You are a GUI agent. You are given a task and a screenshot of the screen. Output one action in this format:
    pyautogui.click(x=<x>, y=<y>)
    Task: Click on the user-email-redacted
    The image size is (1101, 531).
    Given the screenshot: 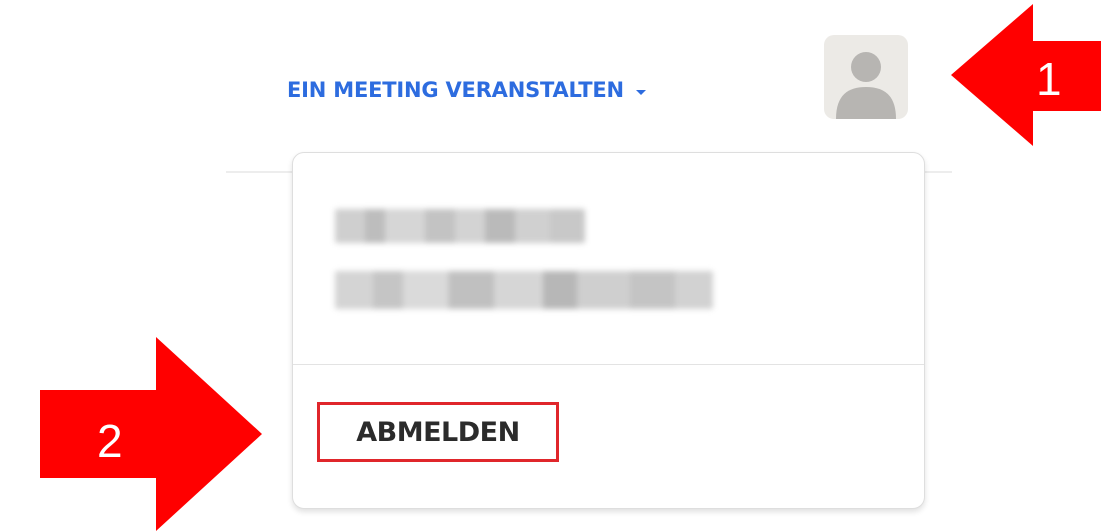 What is the action you would take?
    pyautogui.click(x=524, y=290)
    